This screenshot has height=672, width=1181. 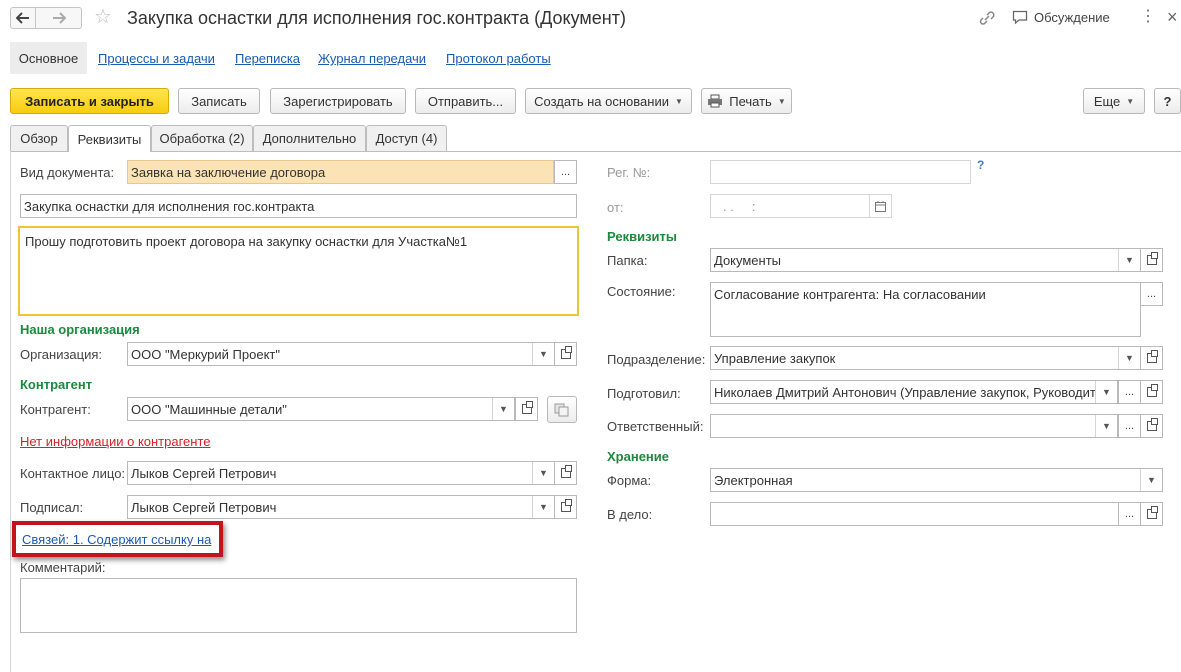 I want to click on signed-open-button, so click(x=565, y=507).